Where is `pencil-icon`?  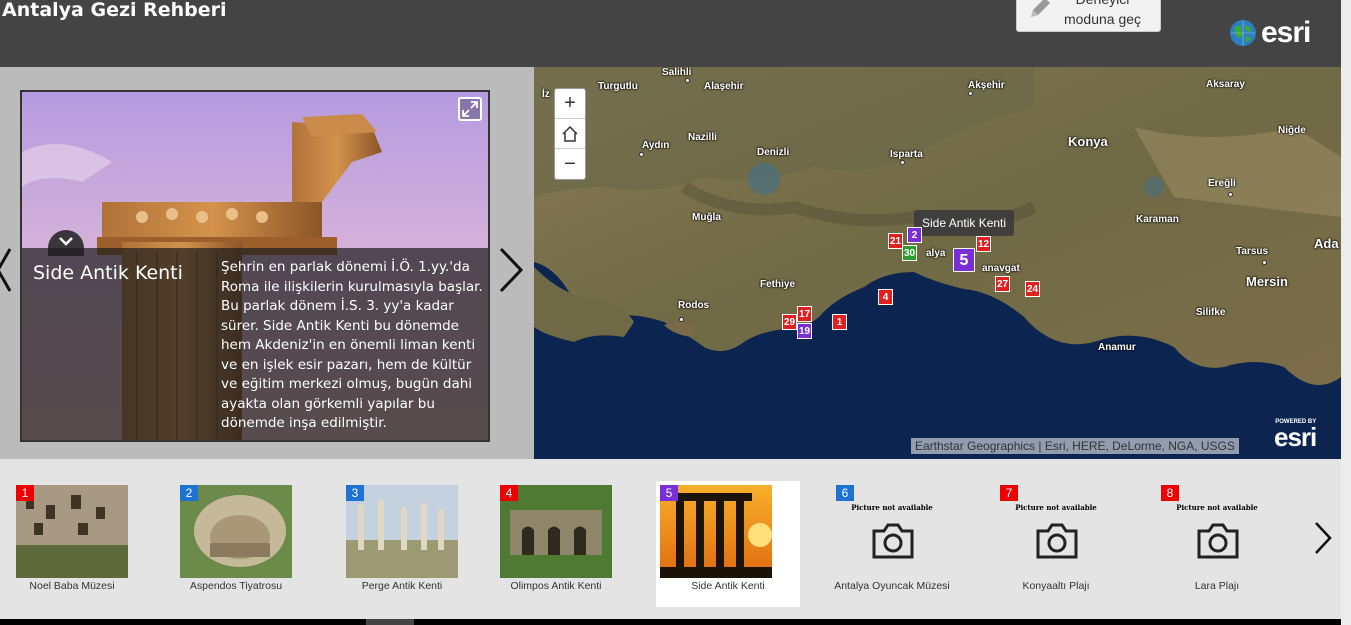
pencil-icon is located at coordinates (1040, 8).